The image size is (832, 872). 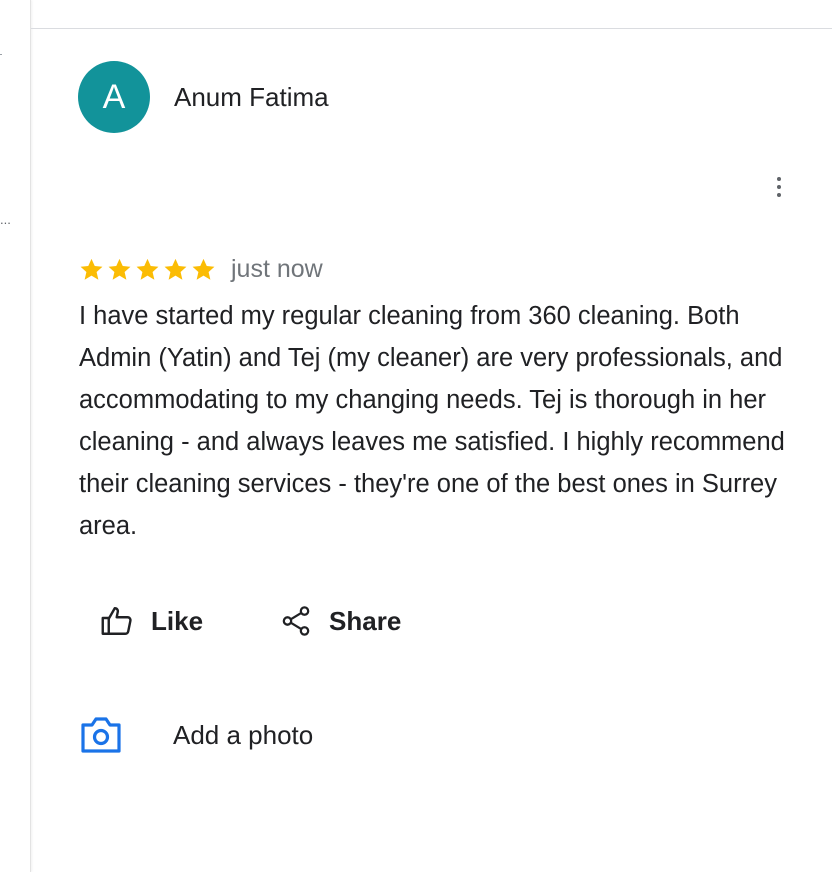 I want to click on add-photo-button: Add a photo, so click(x=196, y=735).